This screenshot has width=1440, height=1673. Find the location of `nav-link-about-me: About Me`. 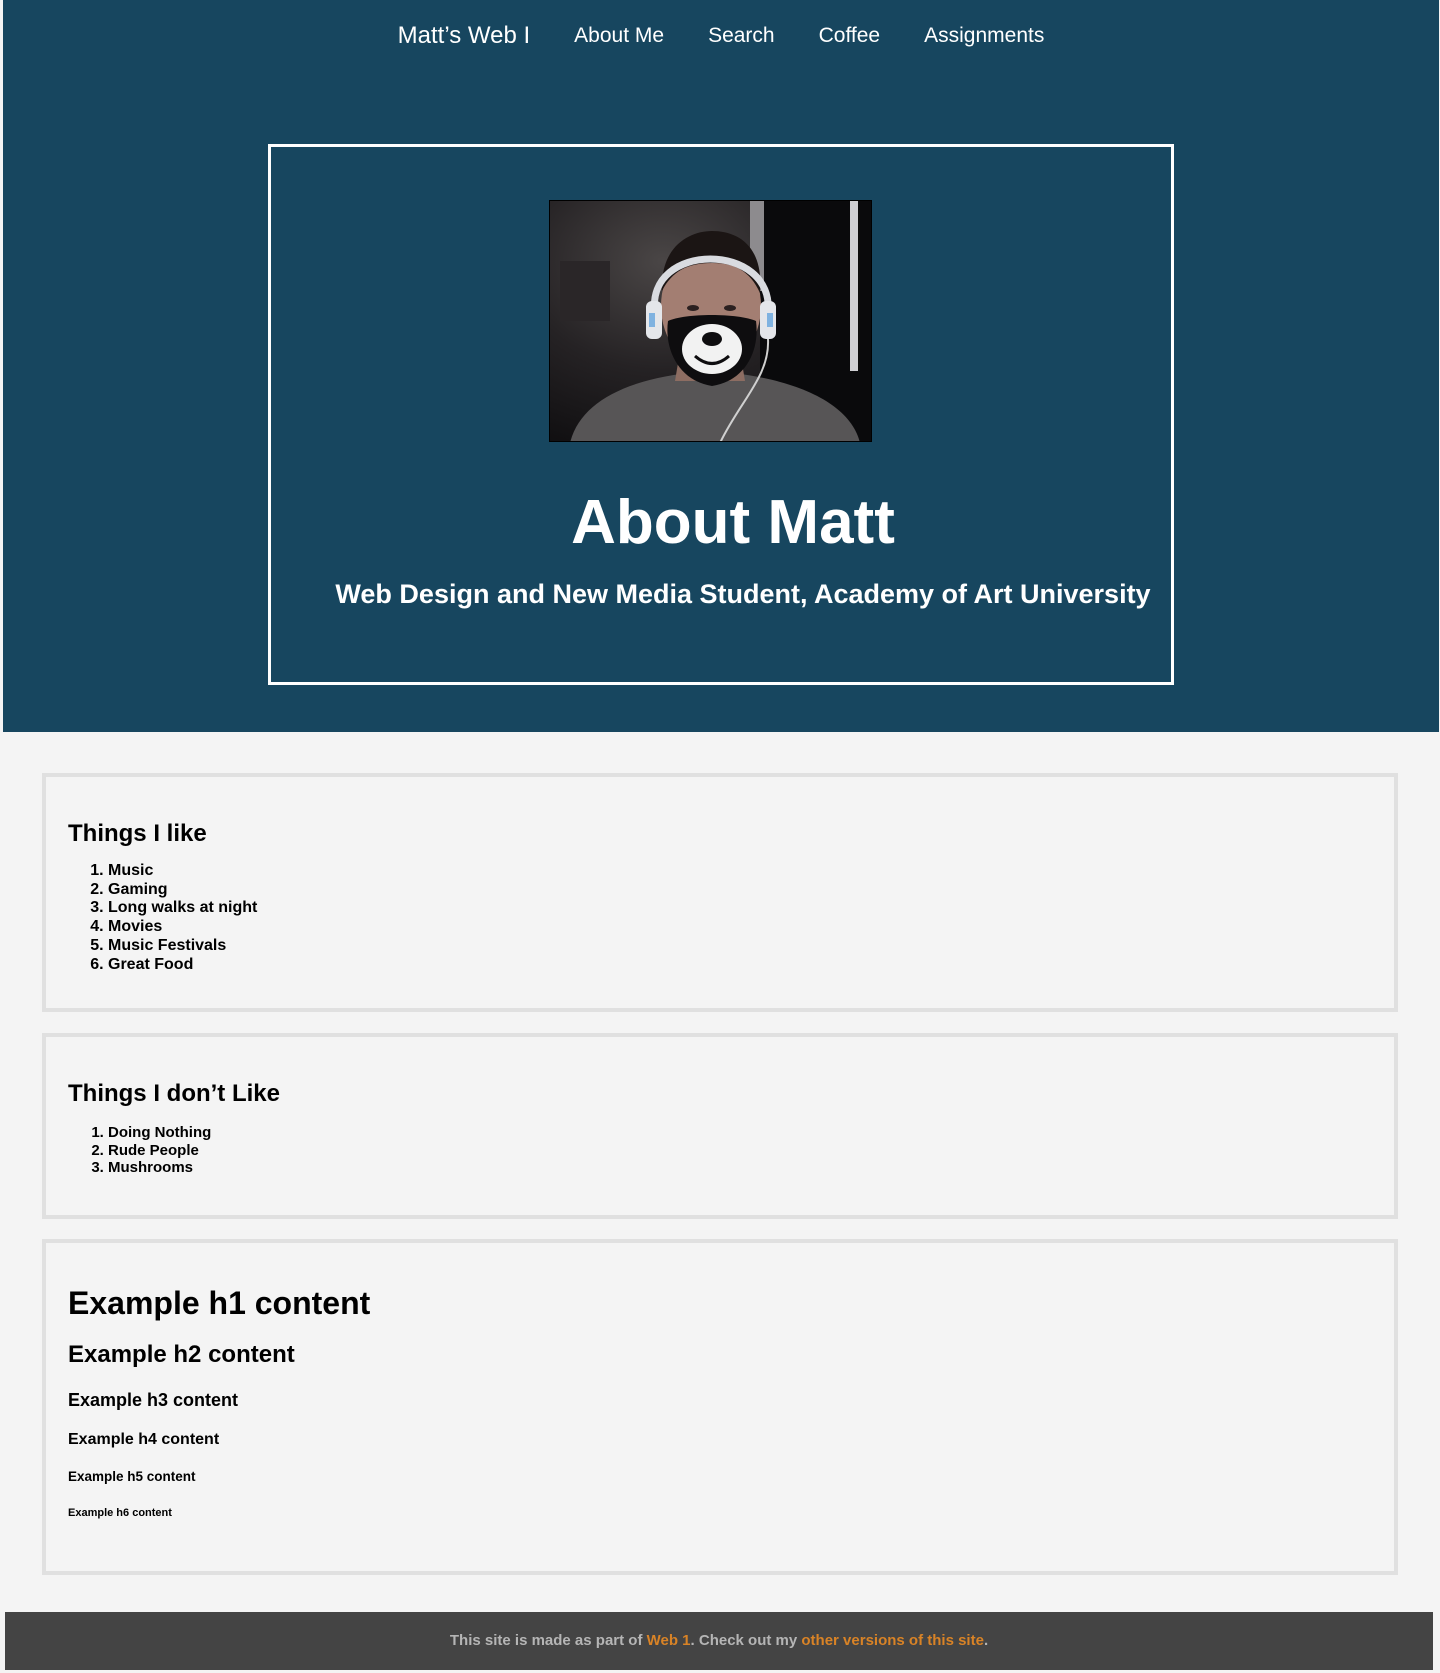

nav-link-about-me: About Me is located at coordinates (619, 36).